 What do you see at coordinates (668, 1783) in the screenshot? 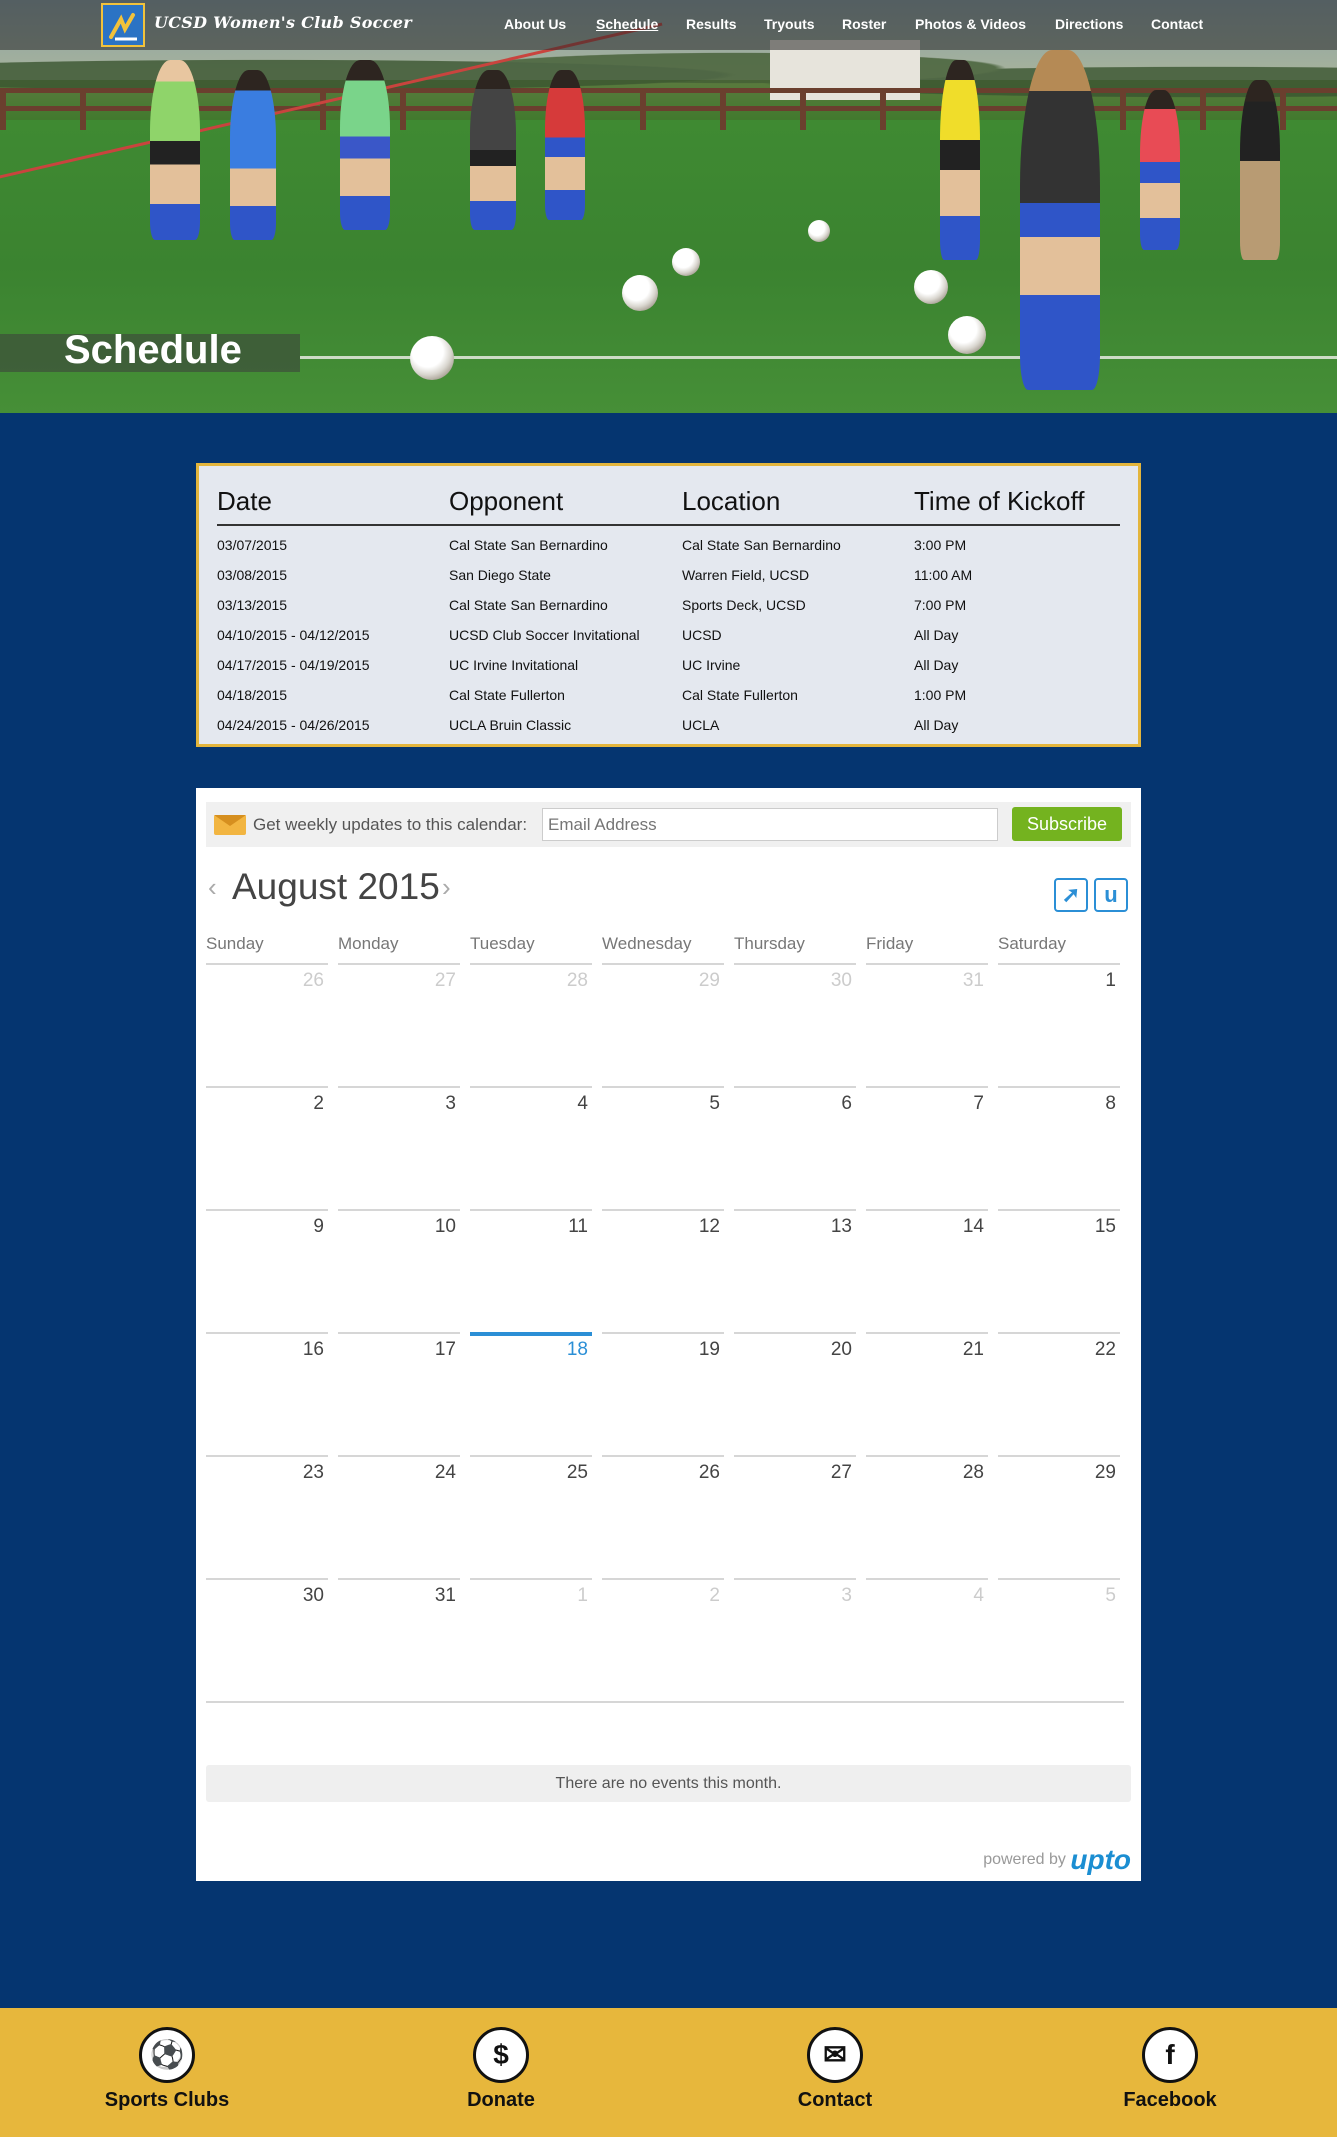
I see `no-events-message: There are no events this month.` at bounding box center [668, 1783].